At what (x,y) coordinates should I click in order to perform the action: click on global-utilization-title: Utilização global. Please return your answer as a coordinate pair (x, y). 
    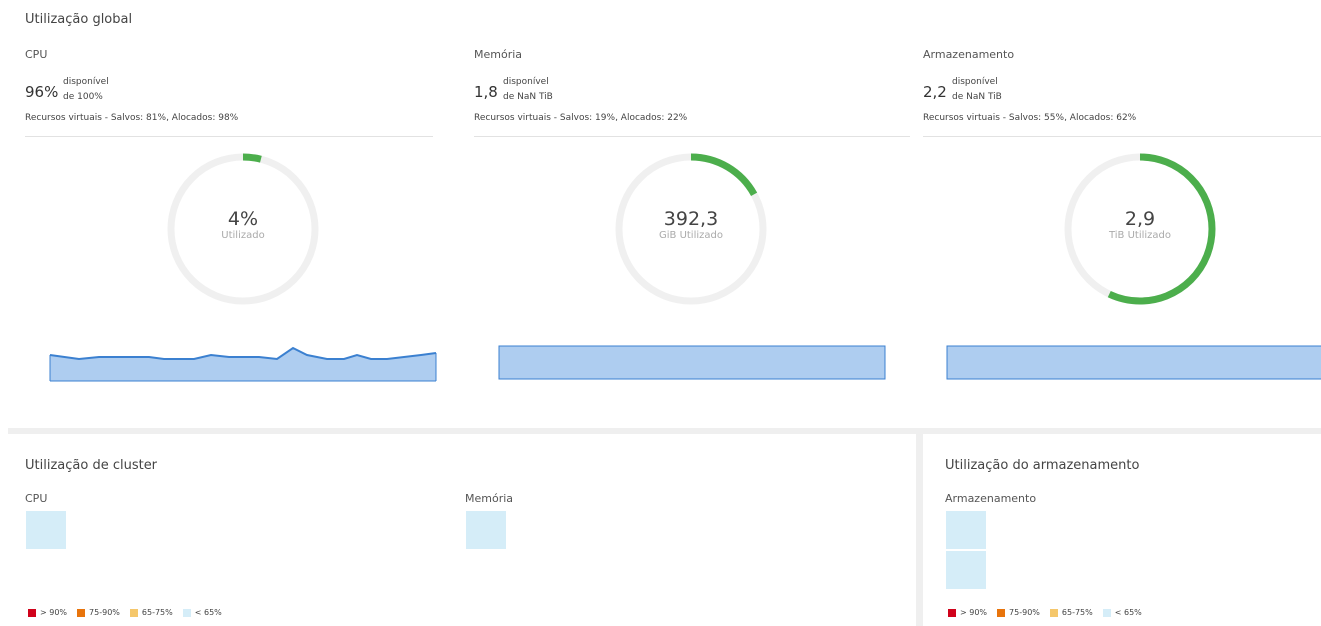
    Looking at the image, I should click on (79, 19).